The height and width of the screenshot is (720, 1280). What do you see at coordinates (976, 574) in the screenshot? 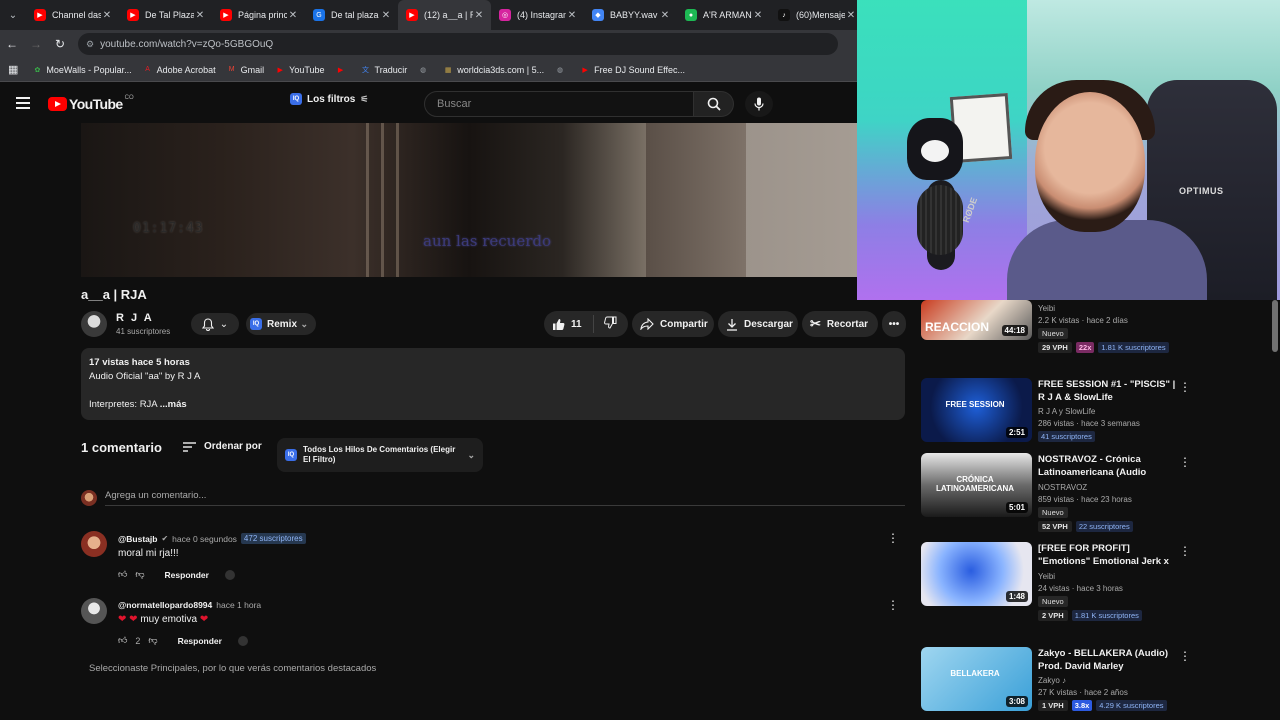
I see `video-thumbnail: 1:48` at bounding box center [976, 574].